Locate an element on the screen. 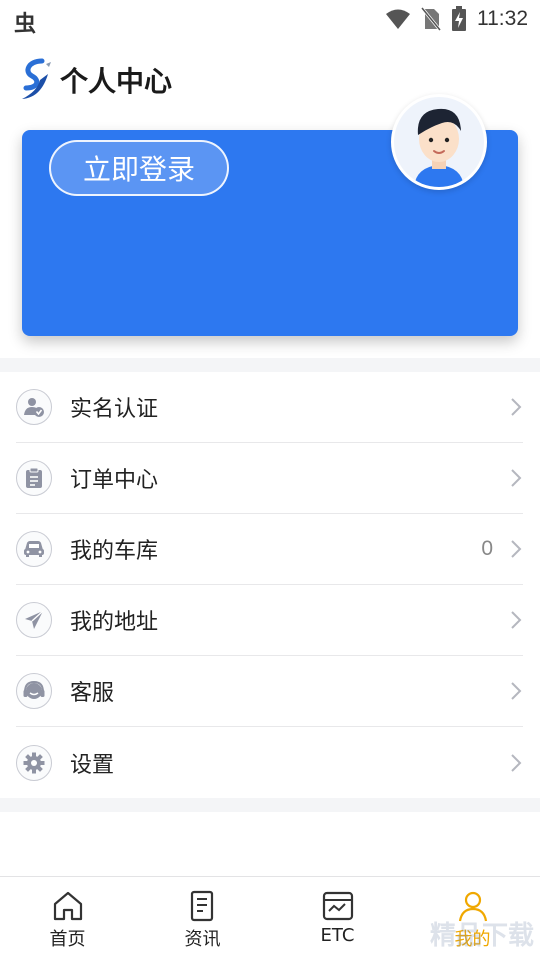 Image resolution: width=540 pixels, height=960 pixels. gear-icon is located at coordinates (34, 762).